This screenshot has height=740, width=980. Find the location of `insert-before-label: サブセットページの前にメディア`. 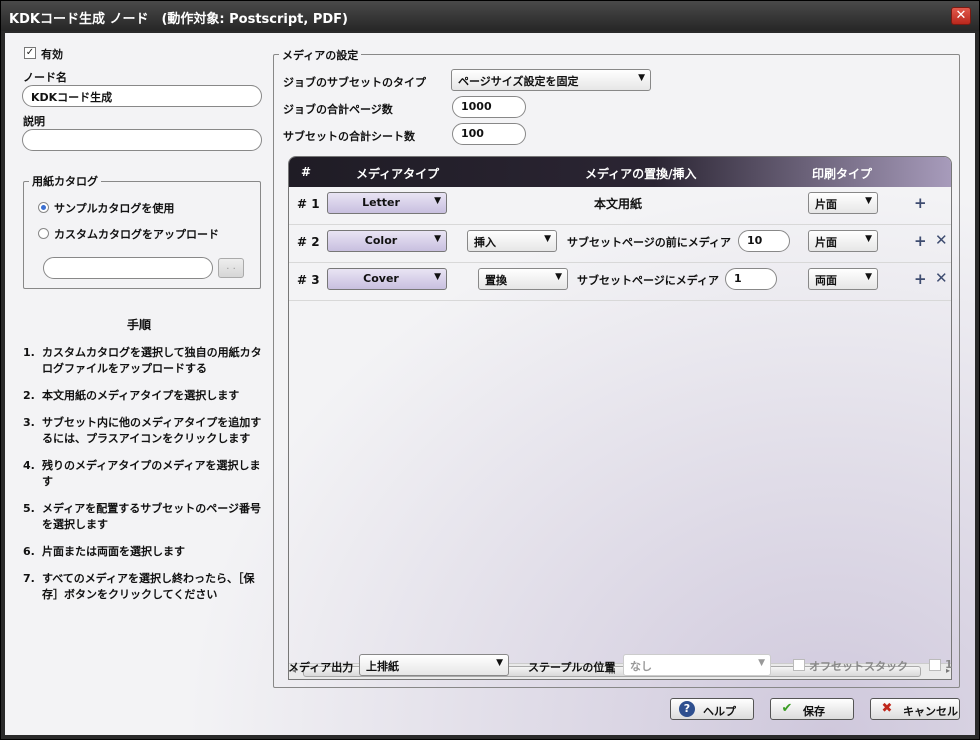

insert-before-label: サブセットページの前にメディア is located at coordinates (649, 242).